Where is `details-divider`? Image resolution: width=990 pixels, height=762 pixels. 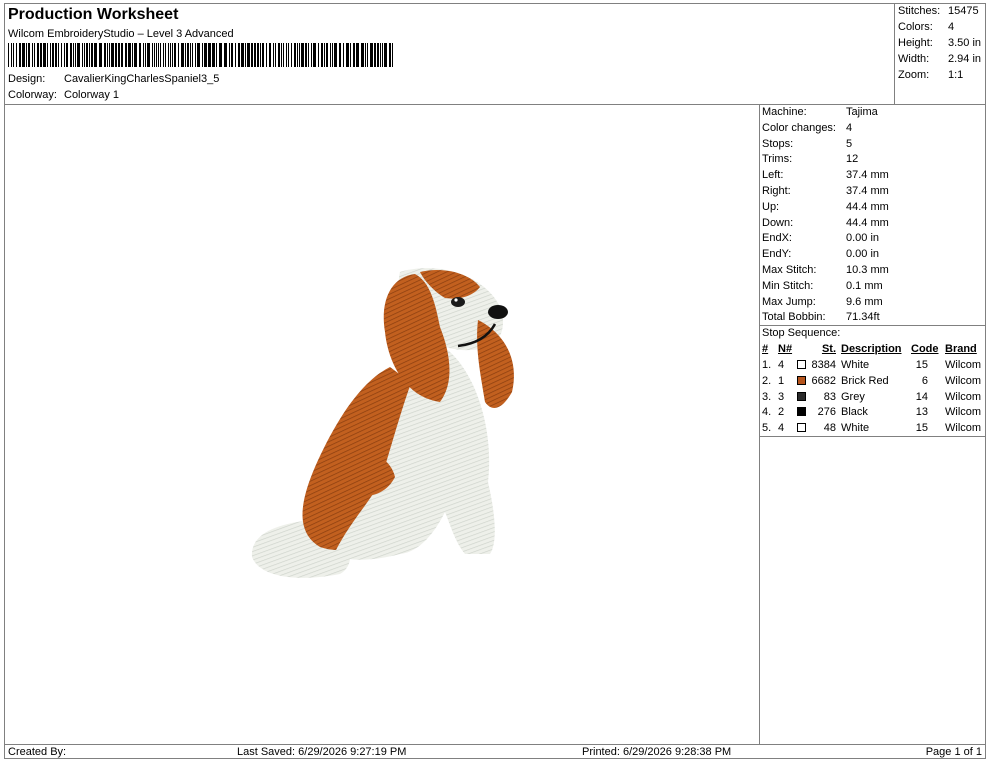
details-divider is located at coordinates (759, 424).